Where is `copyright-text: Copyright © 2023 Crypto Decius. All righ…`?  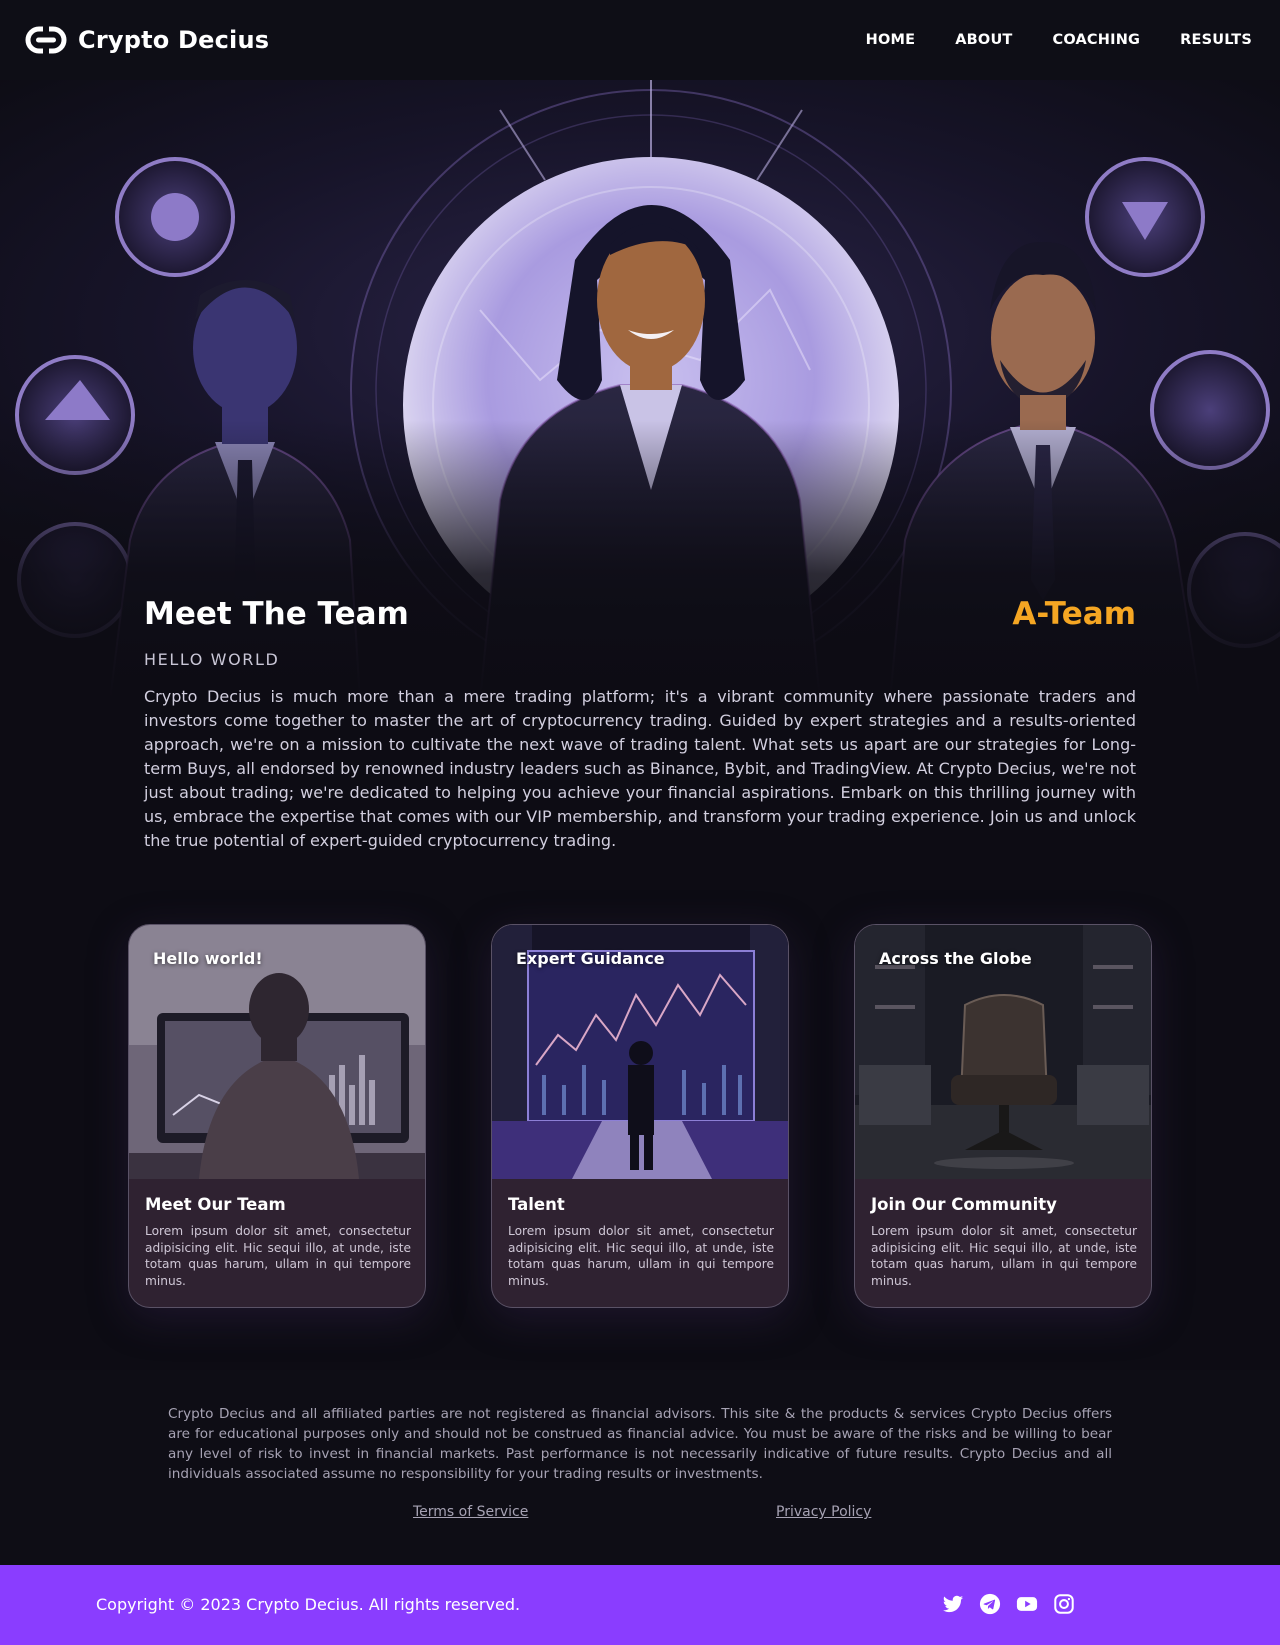 copyright-text: Copyright © 2023 Crypto Decius. All righ… is located at coordinates (308, 1604).